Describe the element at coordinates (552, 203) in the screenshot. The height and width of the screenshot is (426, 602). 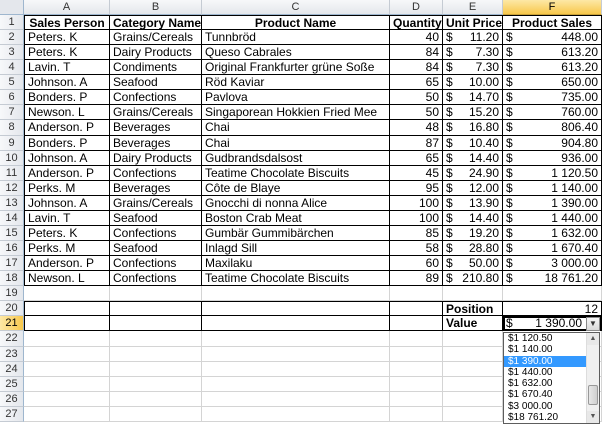
I see `cell-product-sales: $1 390.00` at that location.